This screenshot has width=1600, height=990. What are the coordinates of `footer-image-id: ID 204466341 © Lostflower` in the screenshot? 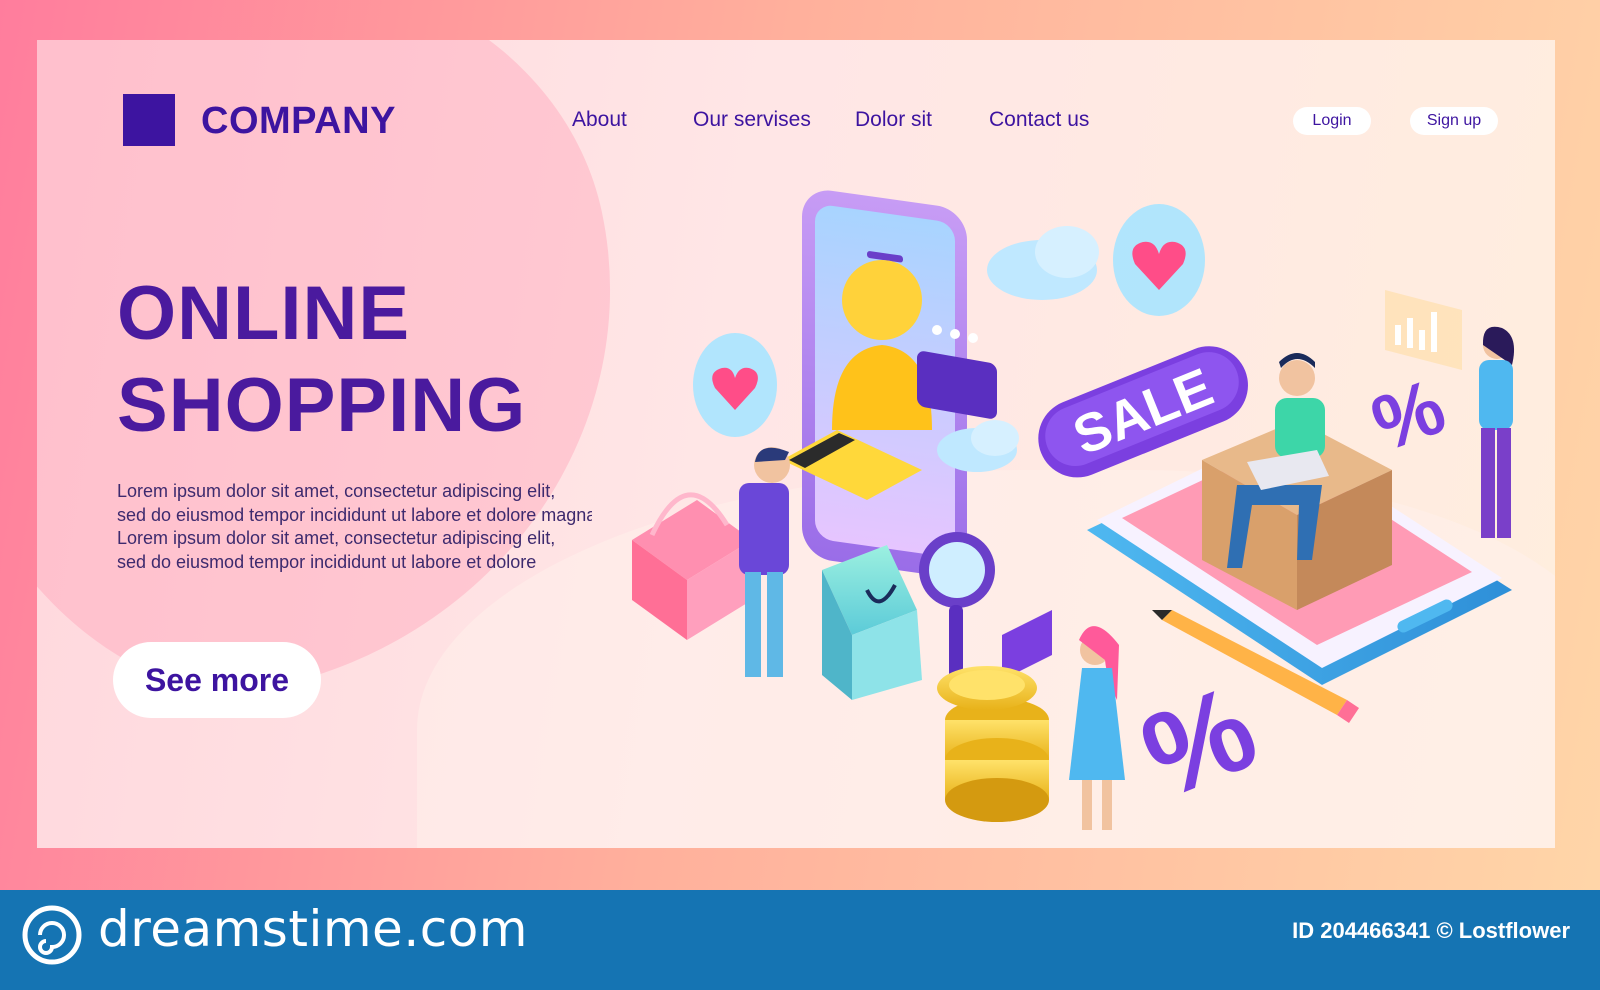 It's located at (1431, 930).